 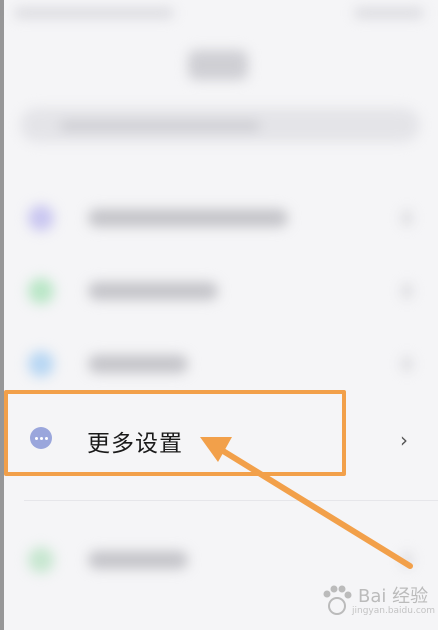 I want to click on baidu-jingyan-watermark: Bai 经验 jingyan.baidu.com, so click(x=377, y=602).